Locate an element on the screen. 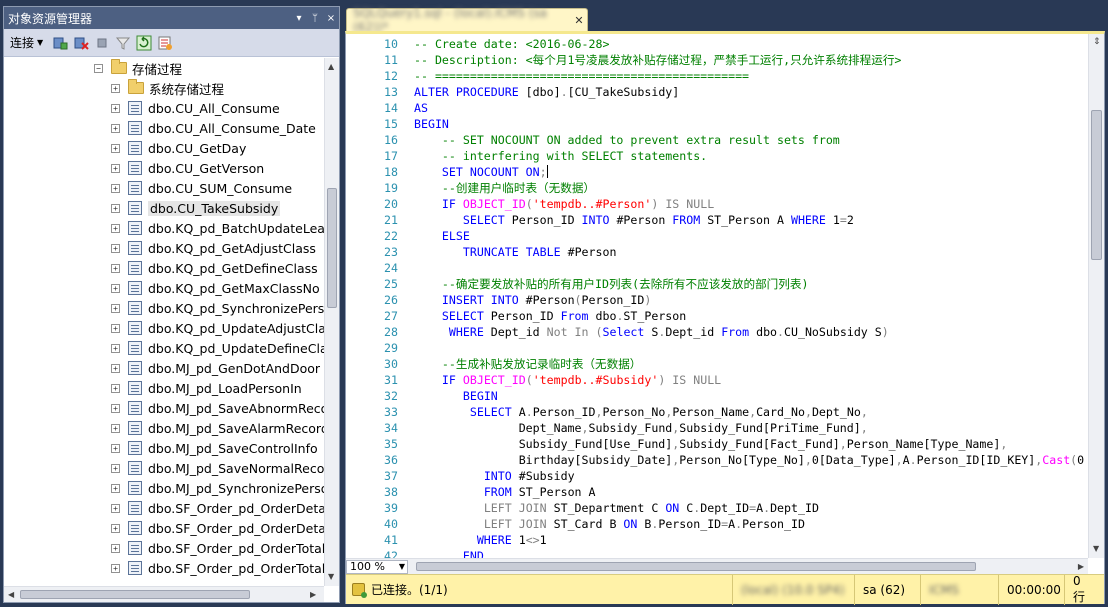  code-line: --创建用户临时表（无数据） is located at coordinates (504, 188).